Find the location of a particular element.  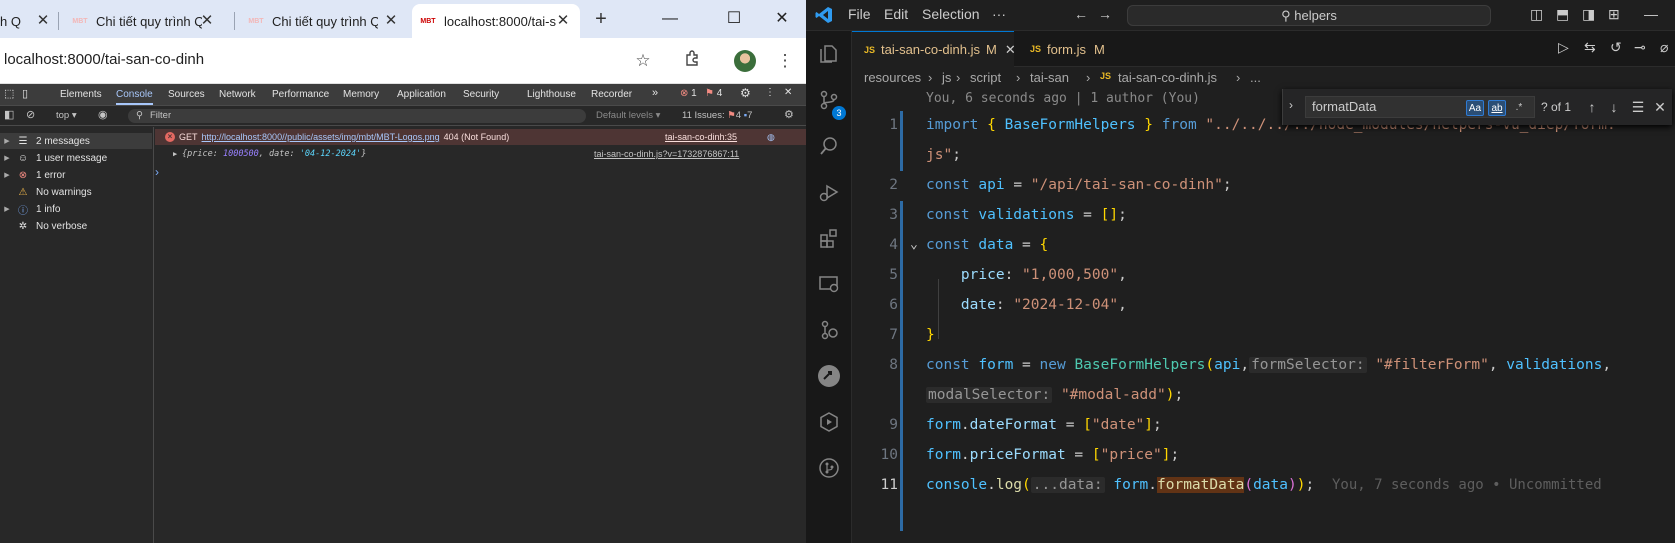

command-center-search: ⚲ helpers is located at coordinates (1309, 15).